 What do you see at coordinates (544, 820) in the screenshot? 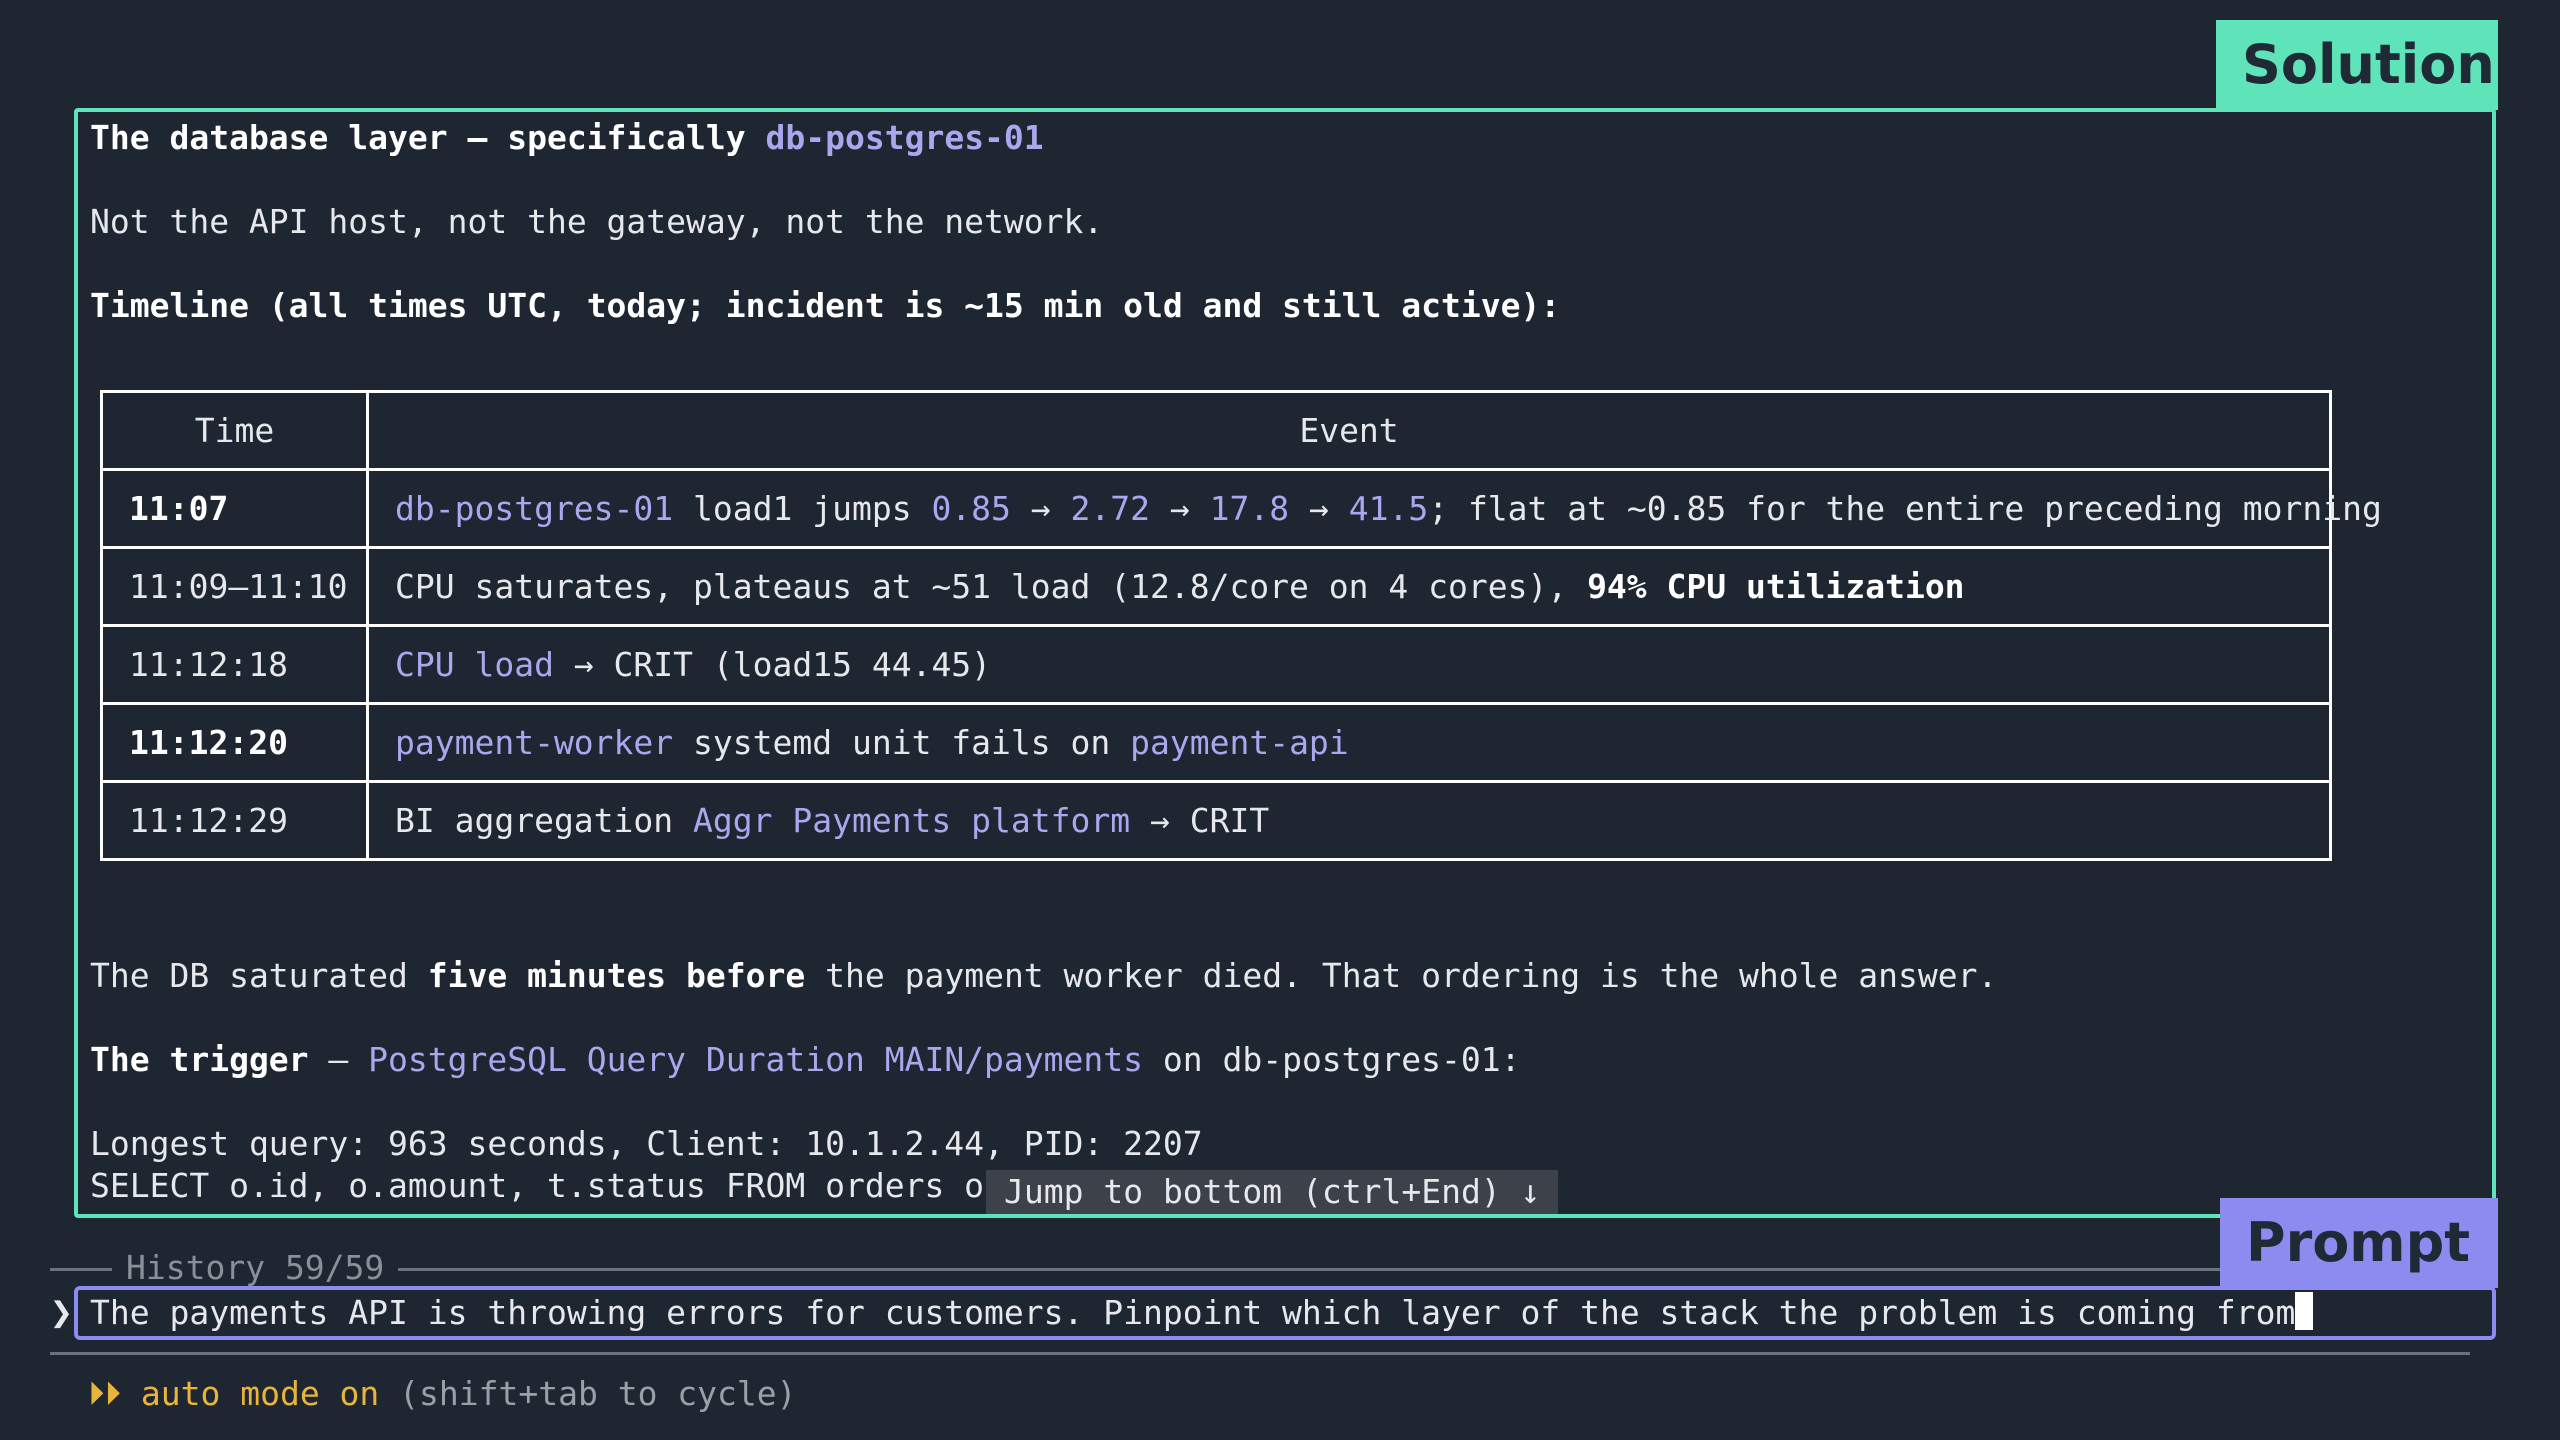
I see `event-text: BI aggregation` at bounding box center [544, 820].